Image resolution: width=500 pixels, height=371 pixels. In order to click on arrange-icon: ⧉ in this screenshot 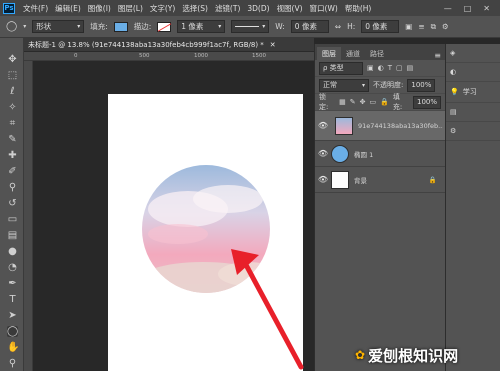, I will do `click(433, 27)`.